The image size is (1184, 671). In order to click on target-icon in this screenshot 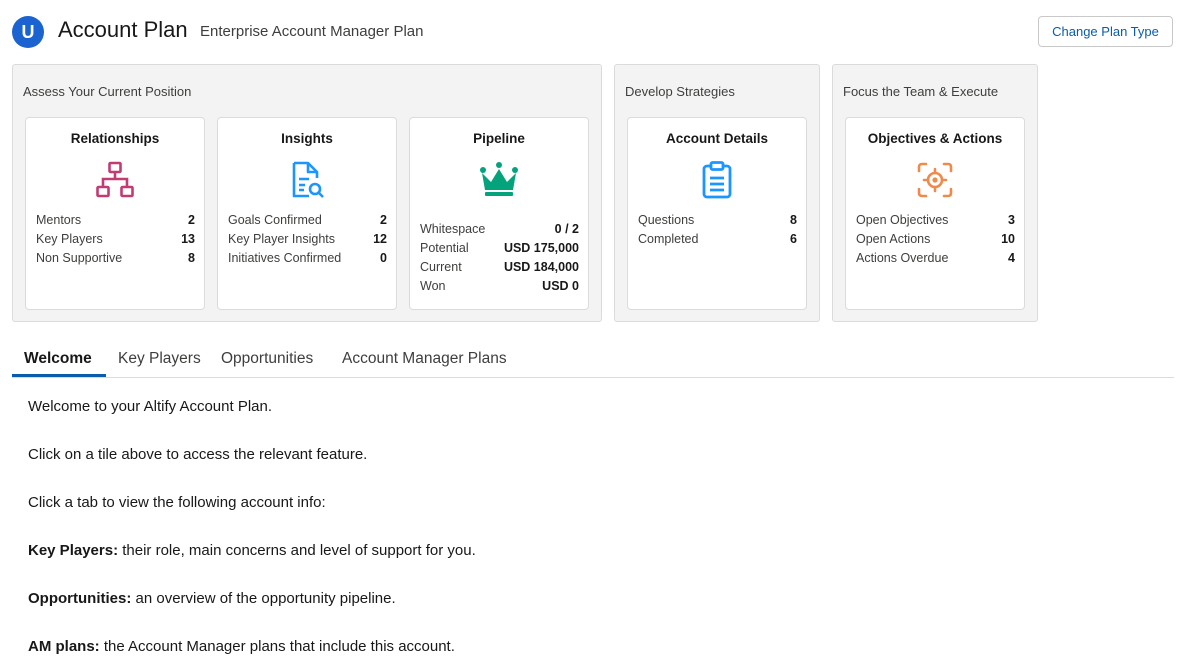, I will do `click(935, 180)`.